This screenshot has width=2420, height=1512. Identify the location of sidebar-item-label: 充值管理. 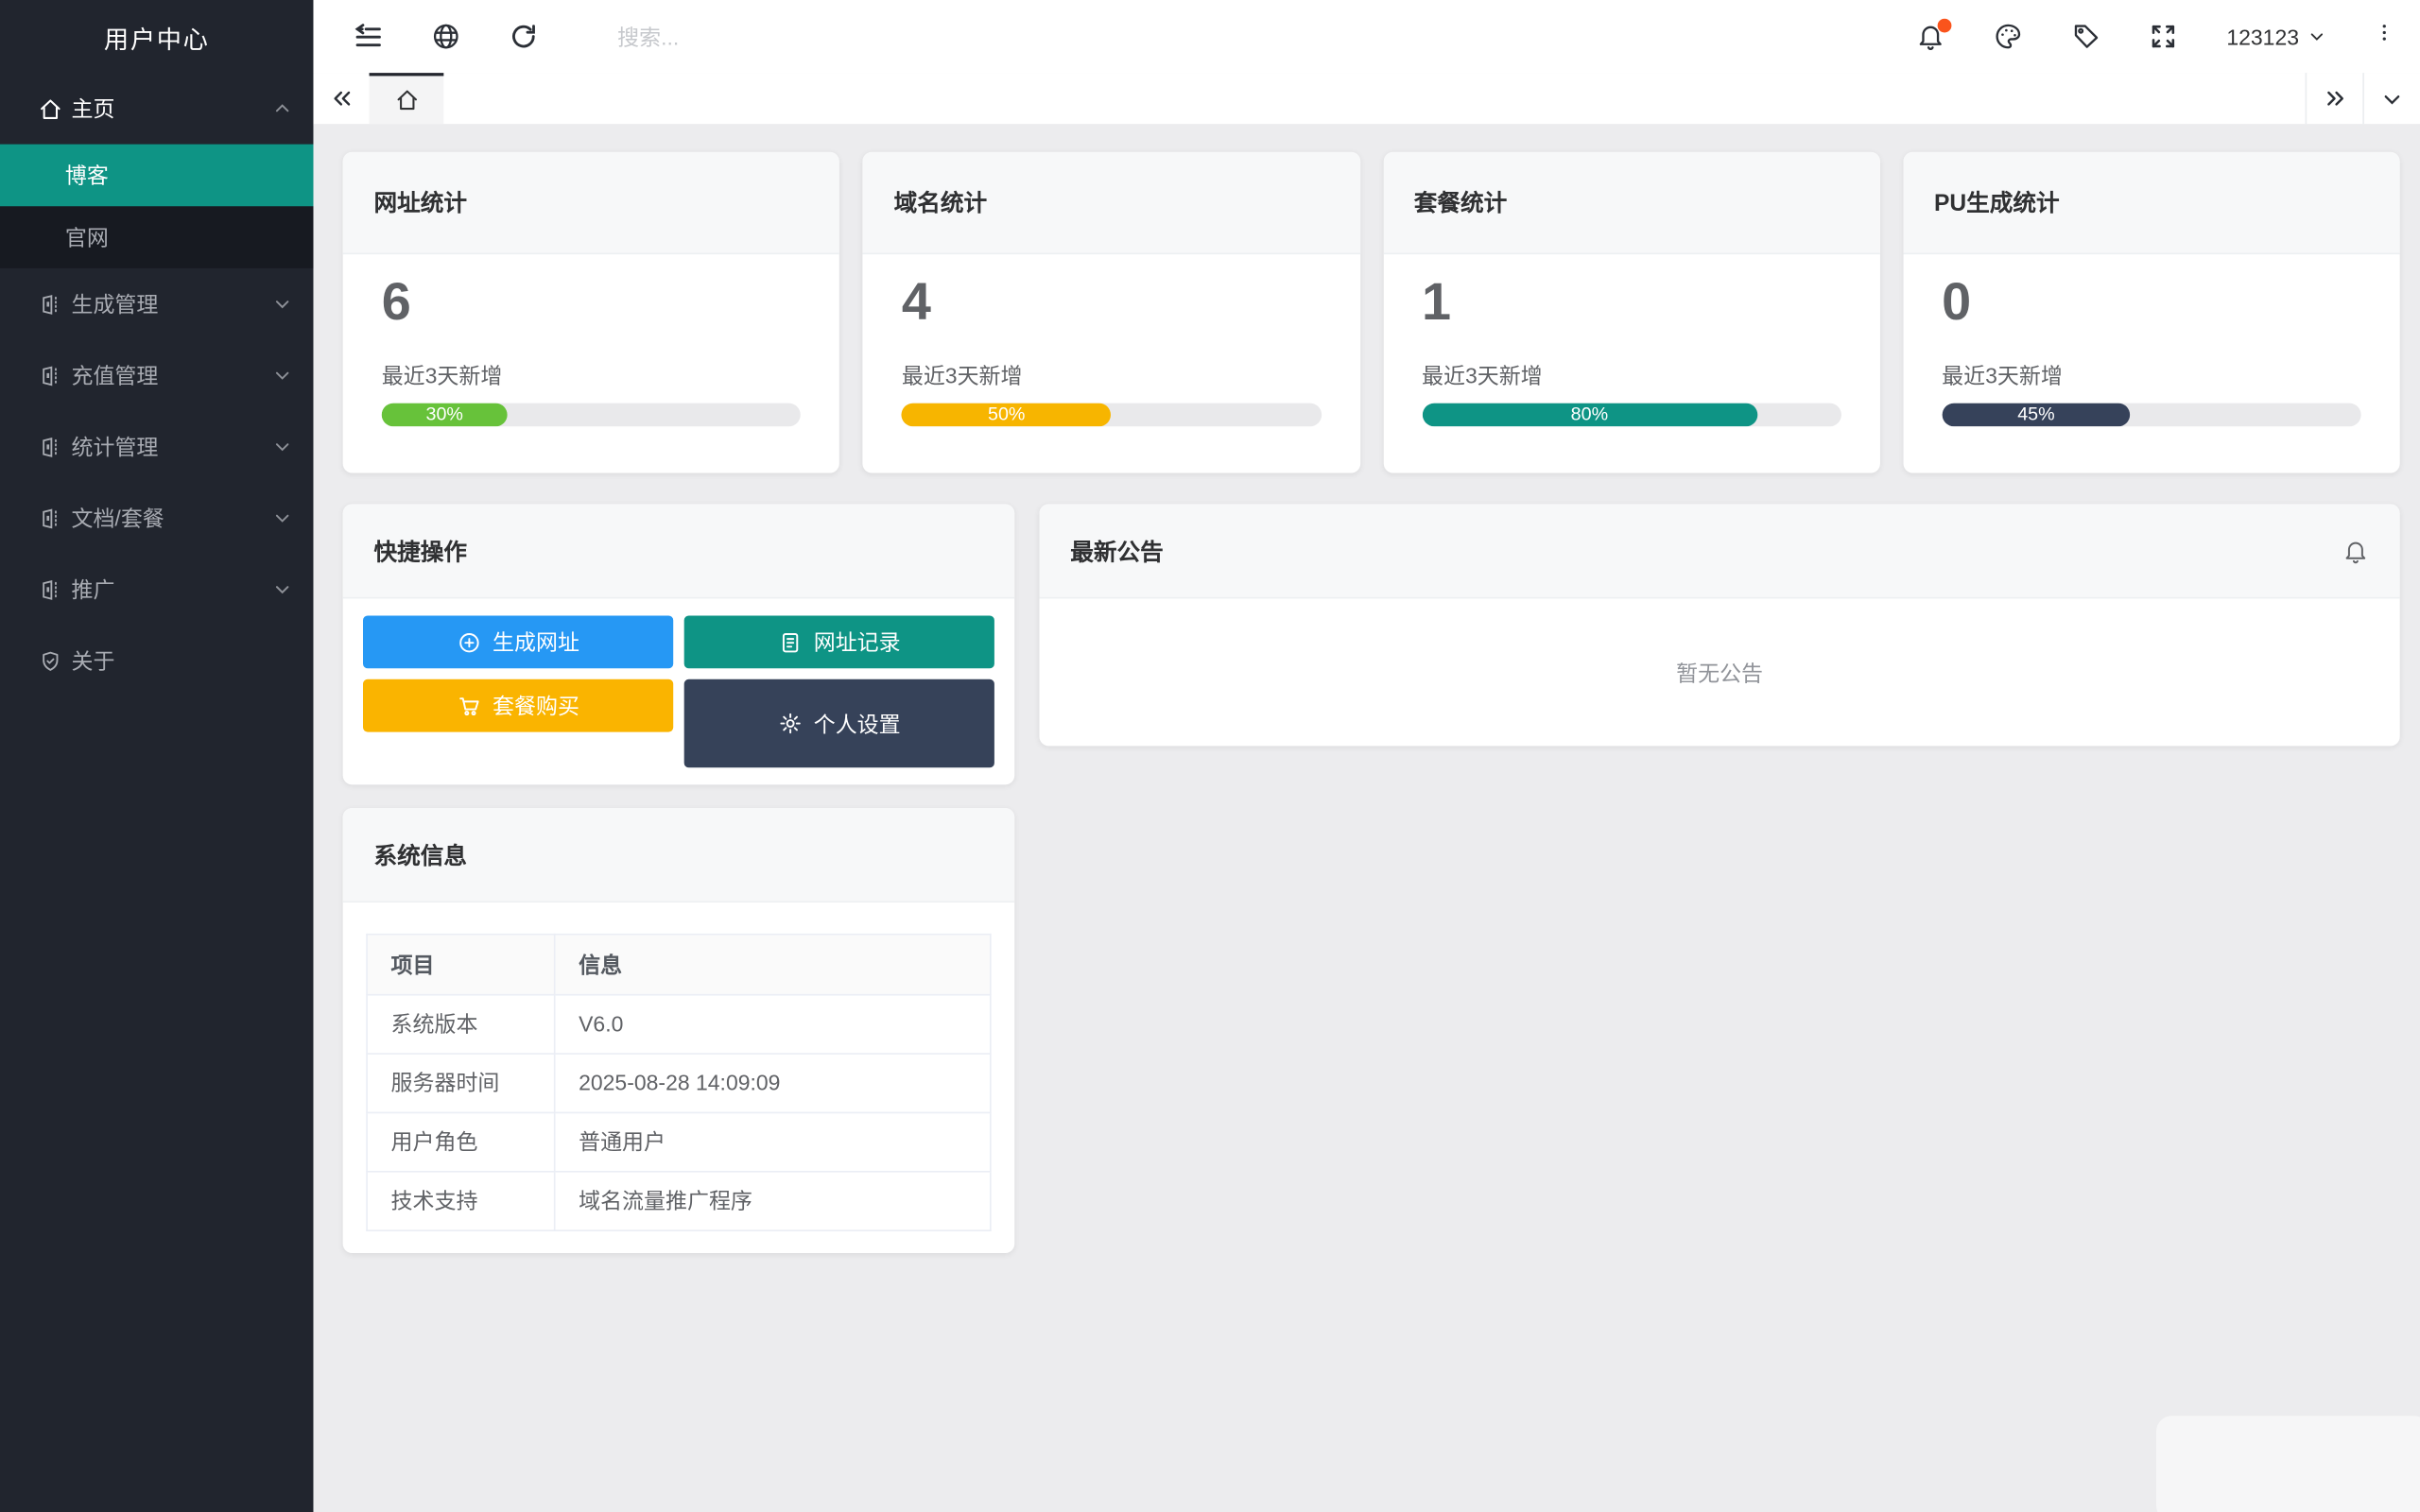
(115, 375).